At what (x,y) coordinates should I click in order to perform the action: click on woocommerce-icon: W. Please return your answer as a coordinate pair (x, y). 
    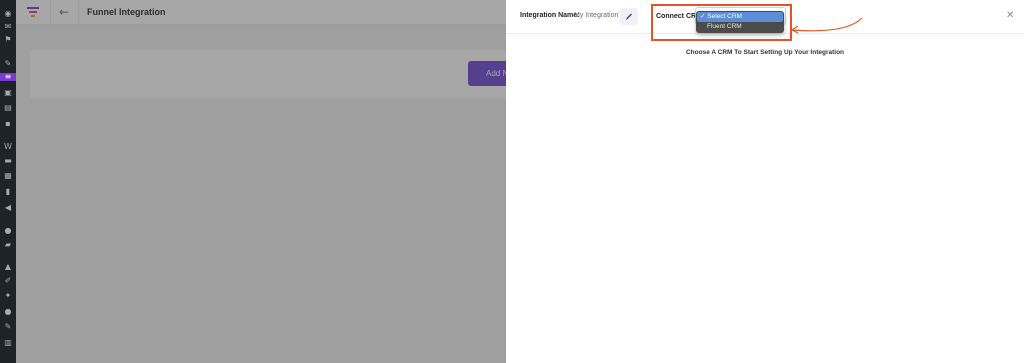
    Looking at the image, I should click on (8, 147).